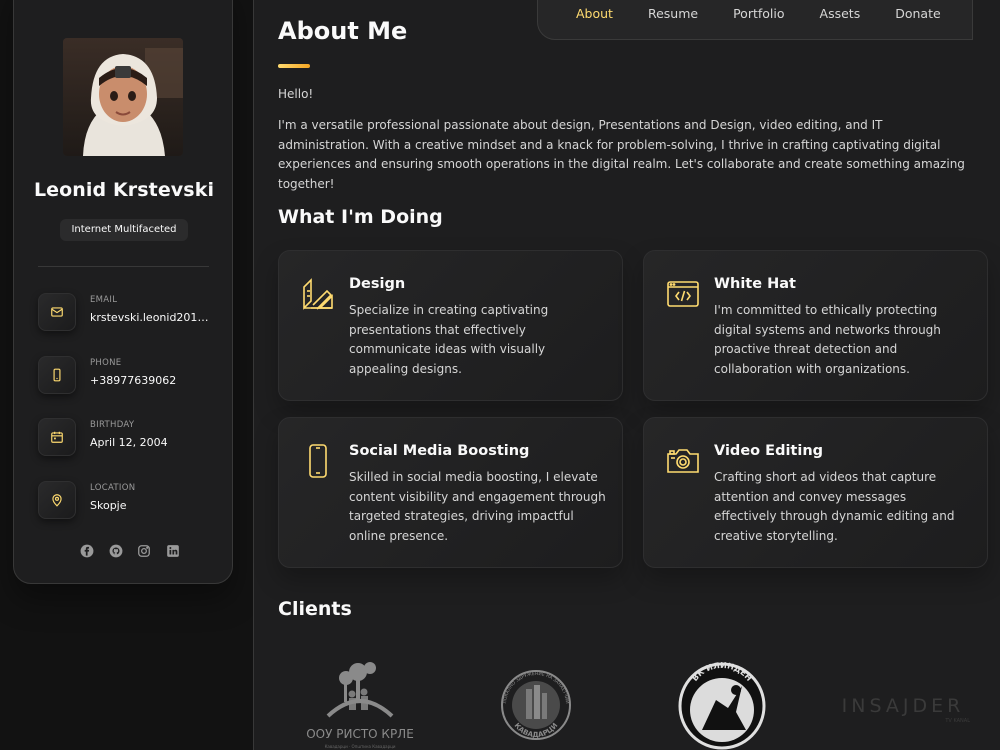 The height and width of the screenshot is (750, 1000). Describe the element at coordinates (130, 551) in the screenshot. I see `social-links` at that location.